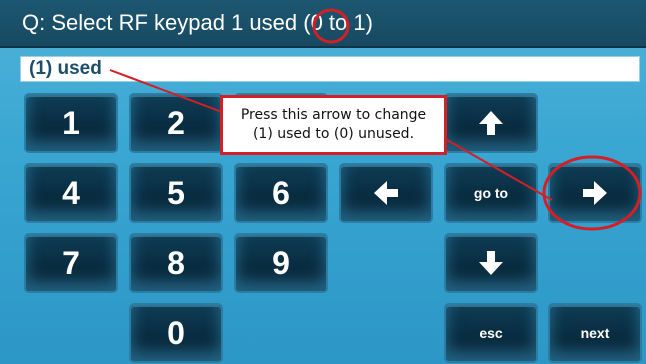  What do you see at coordinates (197, 22) in the screenshot?
I see `question-title: Q: Select RF keypad 1 used (0 to 1)` at bounding box center [197, 22].